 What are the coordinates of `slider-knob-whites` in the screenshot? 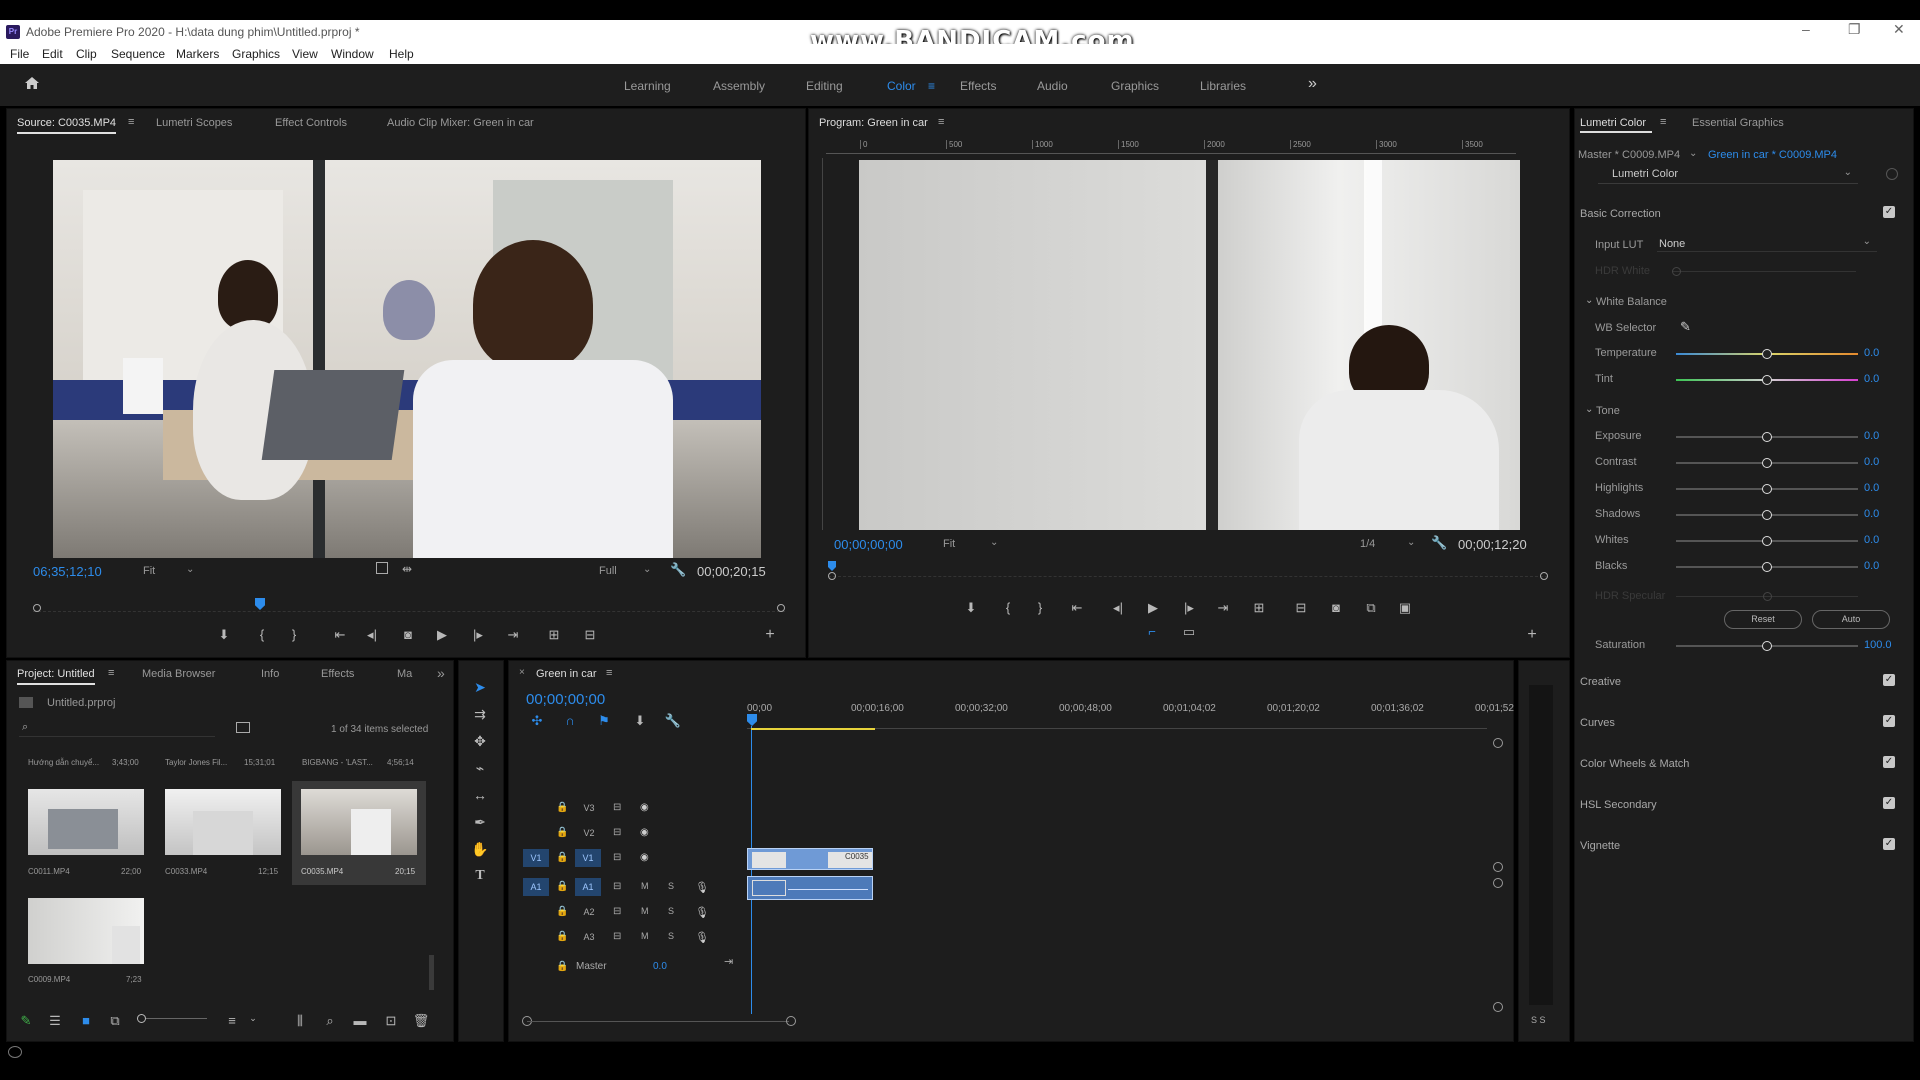 It's located at (1767, 541).